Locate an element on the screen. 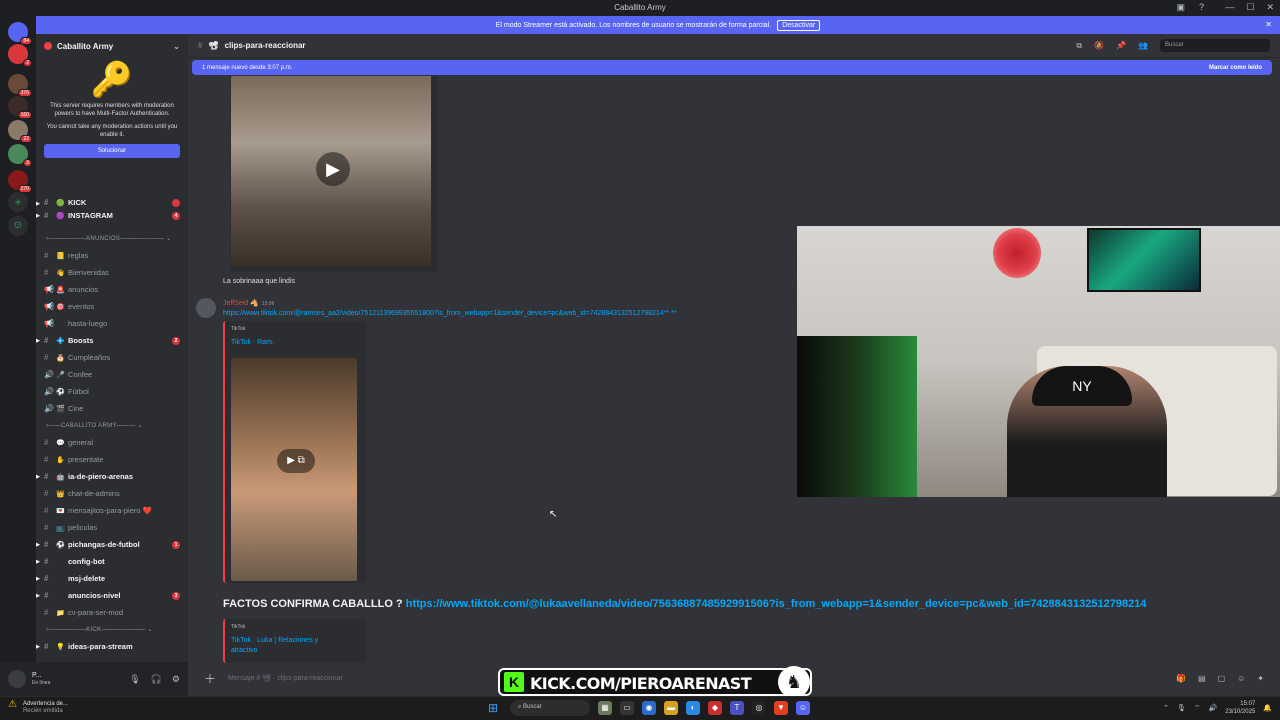  app-icon: ◆ is located at coordinates (715, 708).